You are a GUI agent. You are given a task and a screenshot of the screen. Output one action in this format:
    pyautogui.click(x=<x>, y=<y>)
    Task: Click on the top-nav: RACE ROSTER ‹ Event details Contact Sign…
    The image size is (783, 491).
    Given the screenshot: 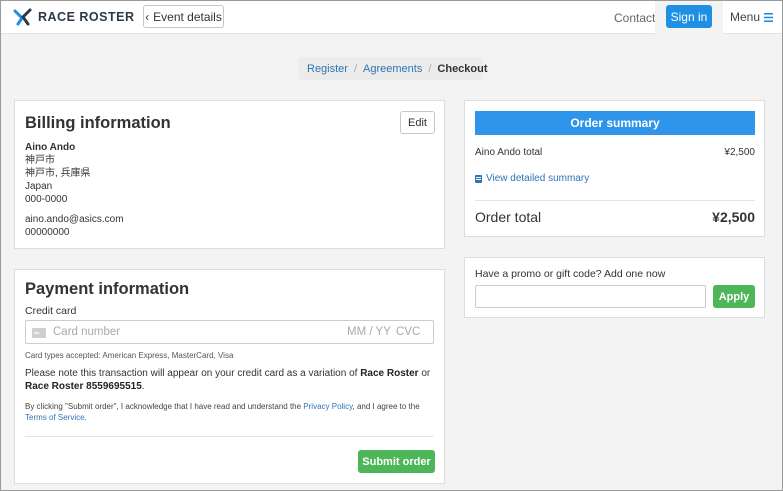 What is the action you would take?
    pyautogui.click(x=391, y=17)
    